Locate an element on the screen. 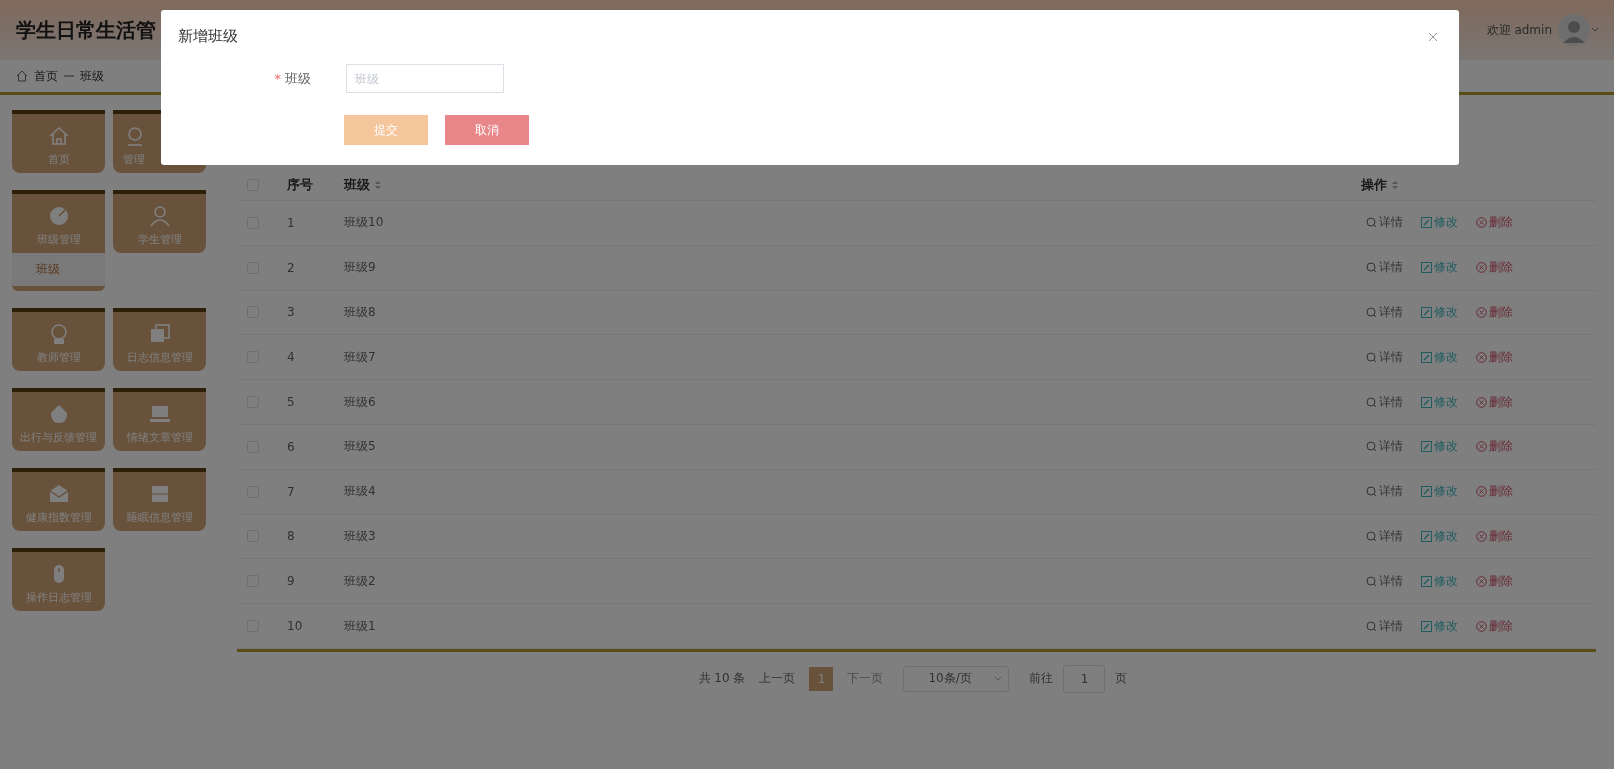 The image size is (1614, 769). table-cell-text: 班级10 is located at coordinates (364, 223).